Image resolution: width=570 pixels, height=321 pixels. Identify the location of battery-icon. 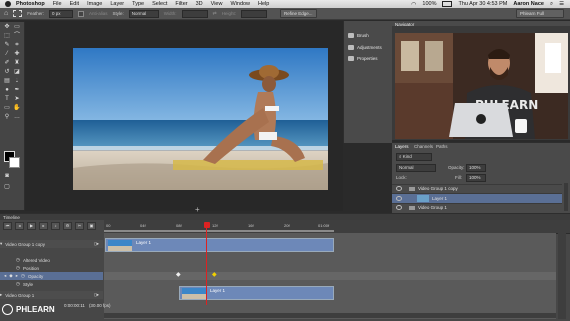
(447, 4).